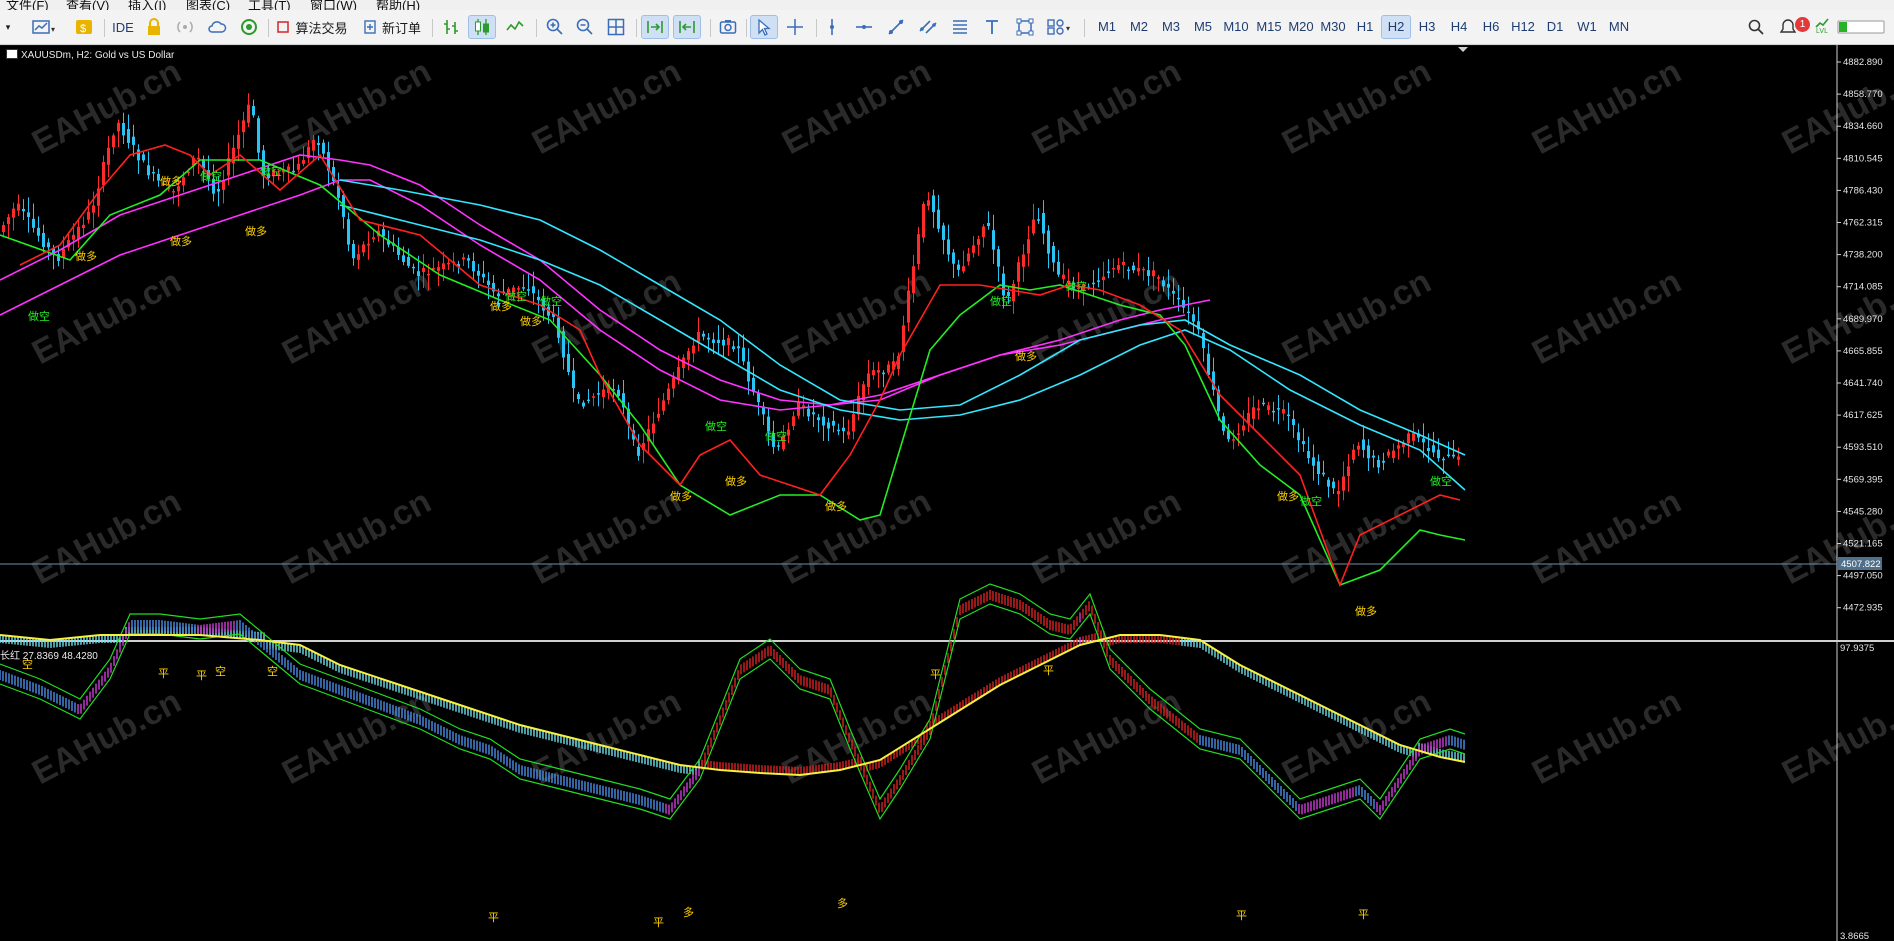 The width and height of the screenshot is (1894, 941). What do you see at coordinates (728, 27) in the screenshot?
I see `screenshot-icon` at bounding box center [728, 27].